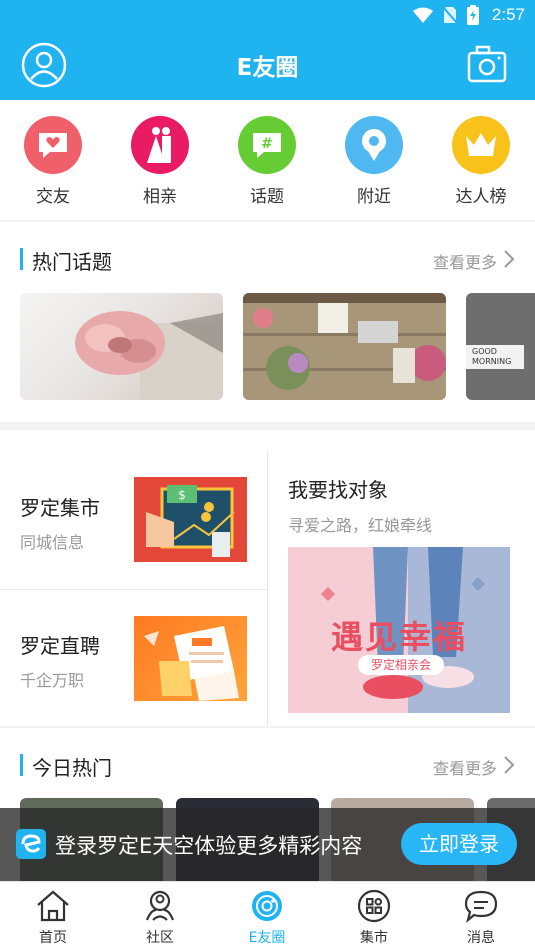 The width and height of the screenshot is (535, 952). Describe the element at coordinates (53, 906) in the screenshot. I see `home-icon` at that location.